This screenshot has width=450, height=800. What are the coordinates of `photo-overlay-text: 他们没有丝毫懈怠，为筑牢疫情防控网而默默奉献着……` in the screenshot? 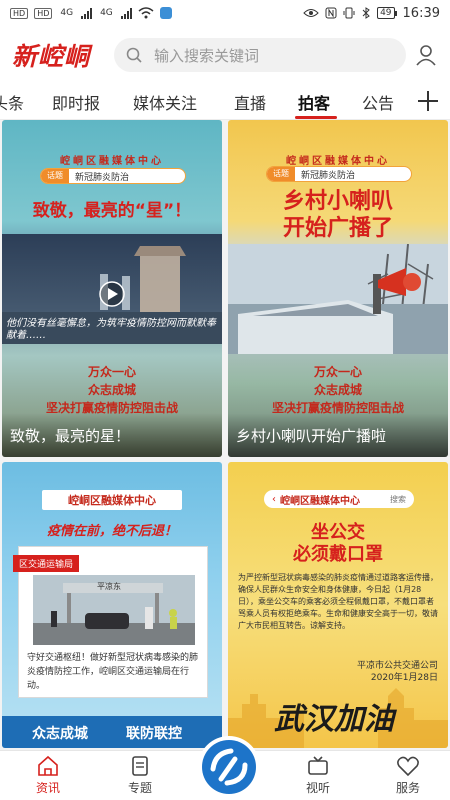 It's located at (111, 329).